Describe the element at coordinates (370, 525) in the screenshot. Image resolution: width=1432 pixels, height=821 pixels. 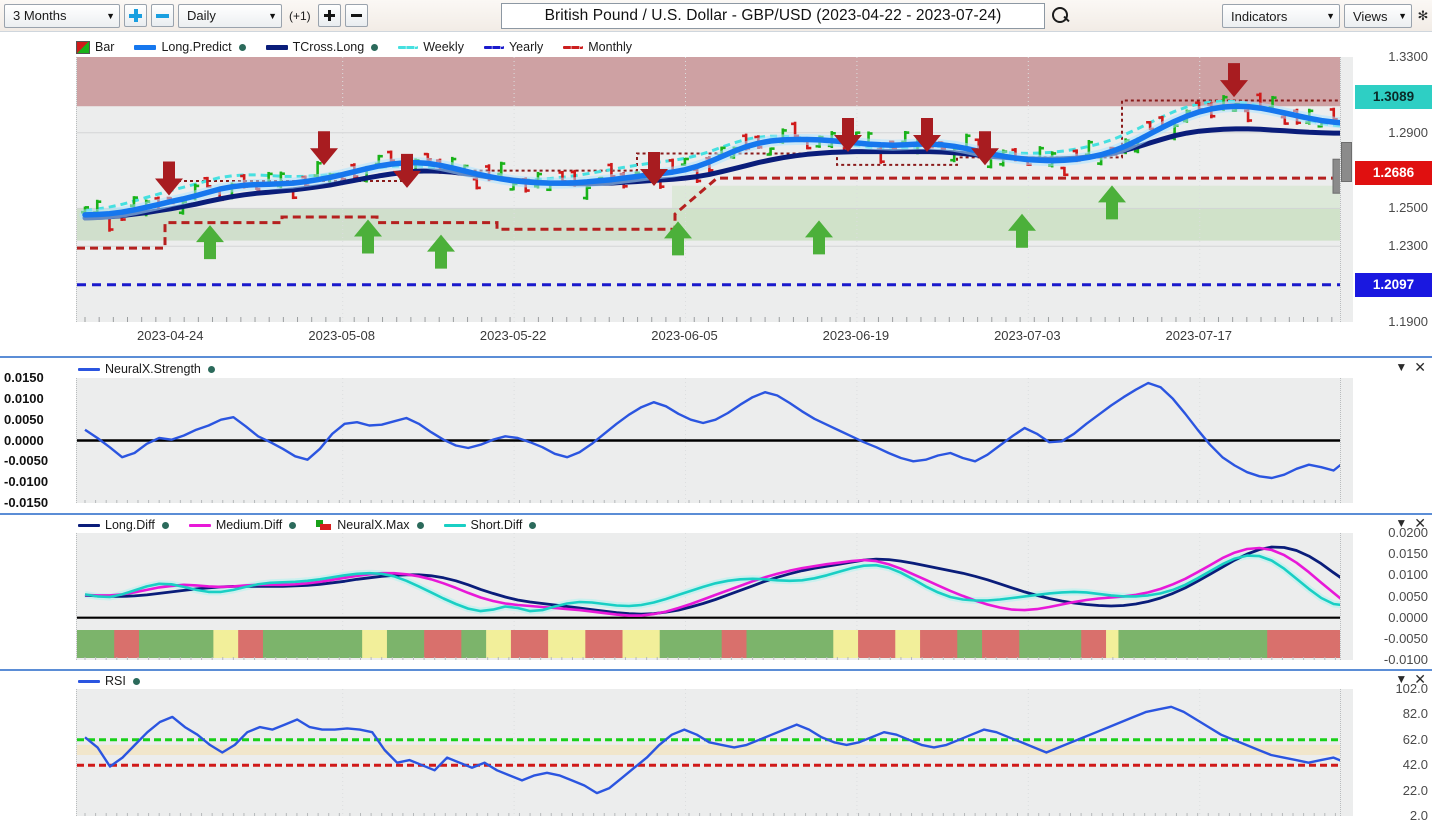
I see `legend-item-neuralx-max: NeuralX.Max` at that location.